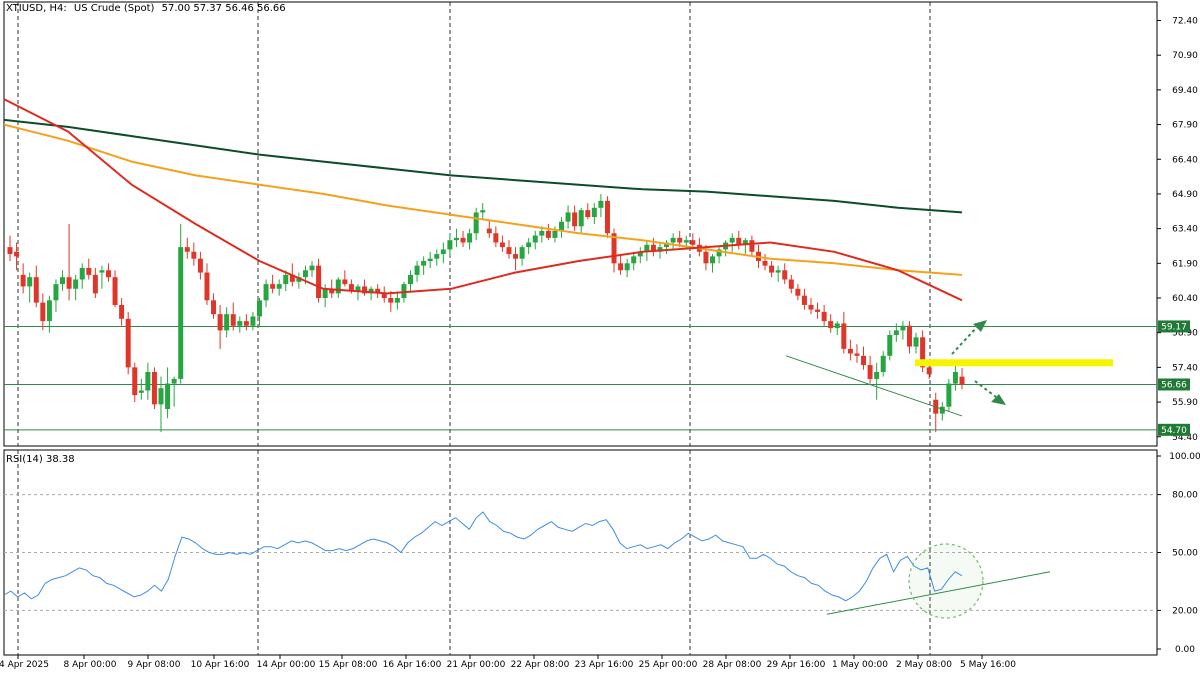 This screenshot has height=675, width=1200. What do you see at coordinates (348, 665) in the screenshot?
I see `time-tick-label: 15 Apr 08:00` at bounding box center [348, 665].